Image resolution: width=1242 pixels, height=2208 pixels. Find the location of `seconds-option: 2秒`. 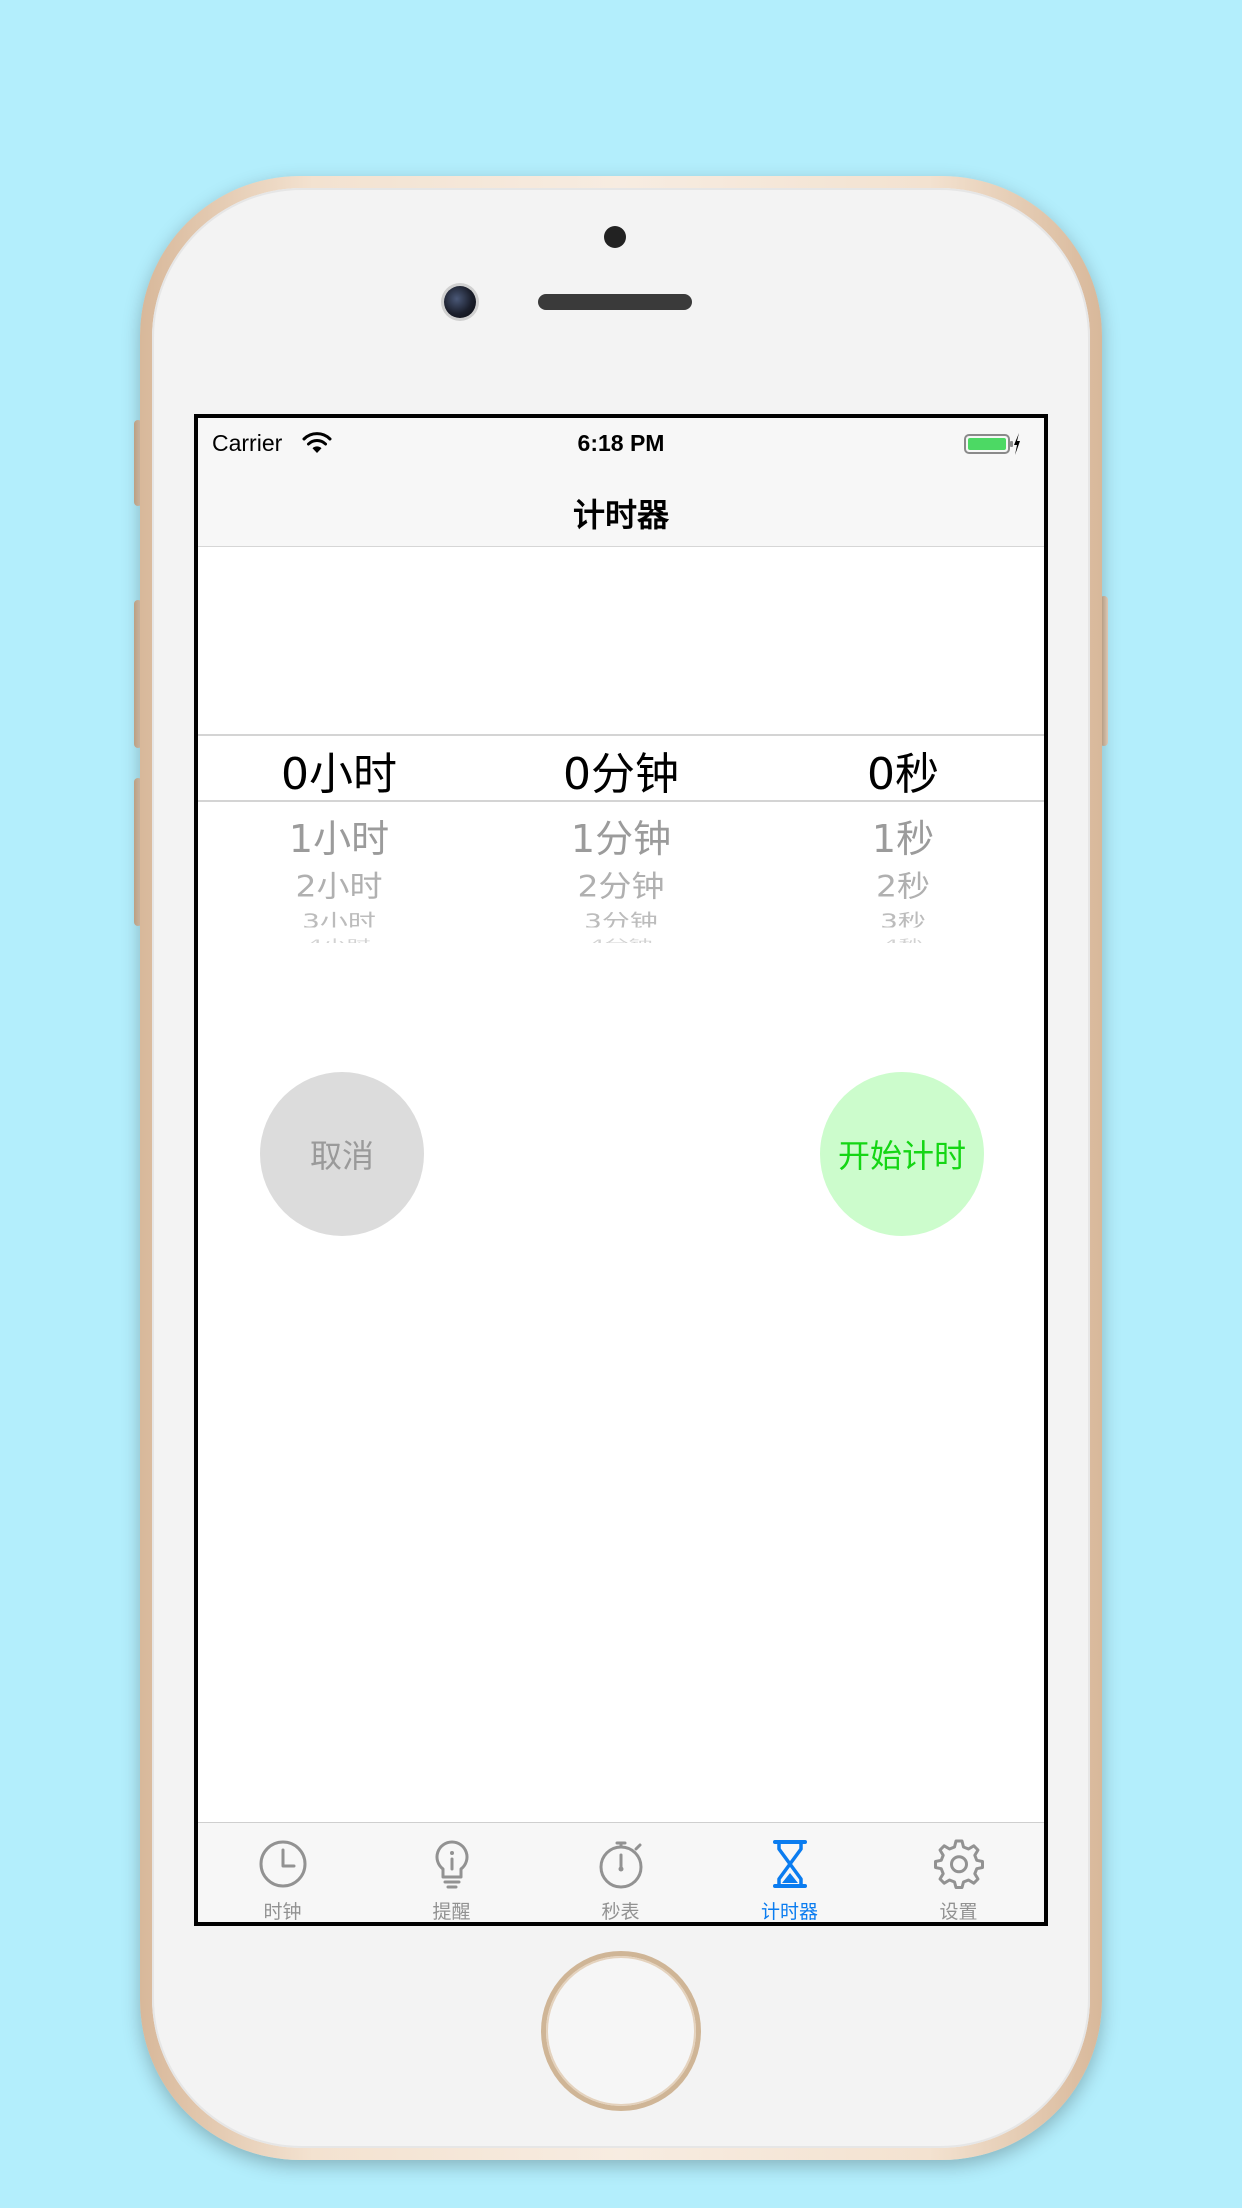

seconds-option: 2秒 is located at coordinates (903, 883).